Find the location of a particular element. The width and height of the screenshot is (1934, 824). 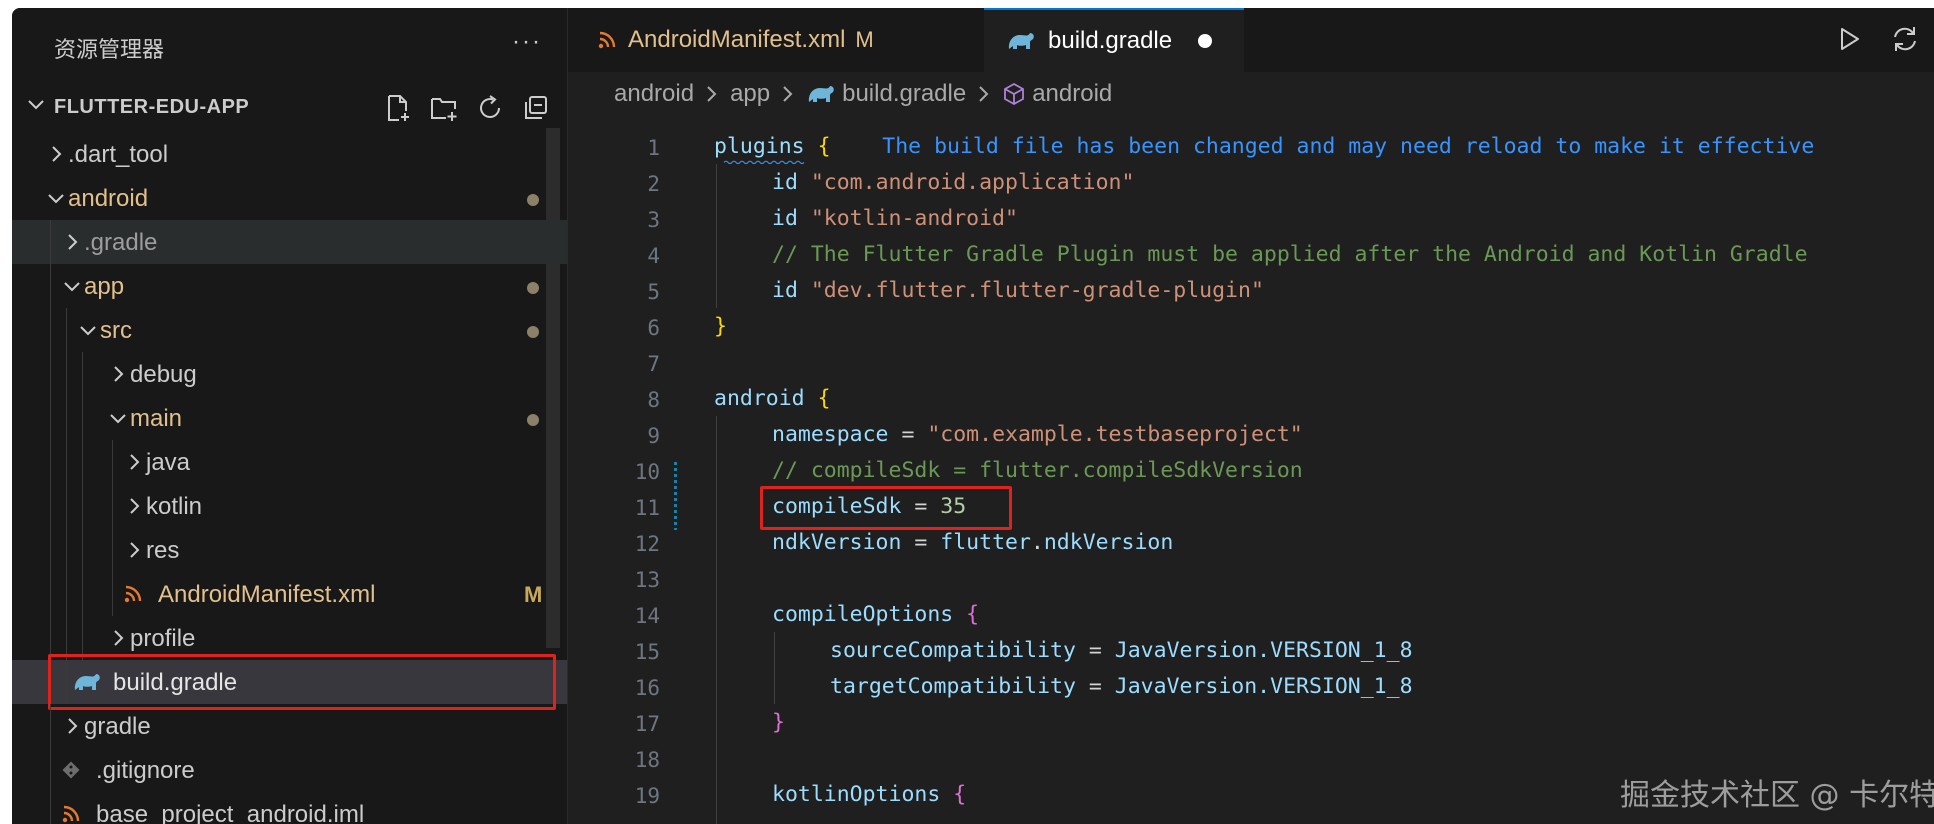

tree-item-label: .gitignore is located at coordinates (145, 770).